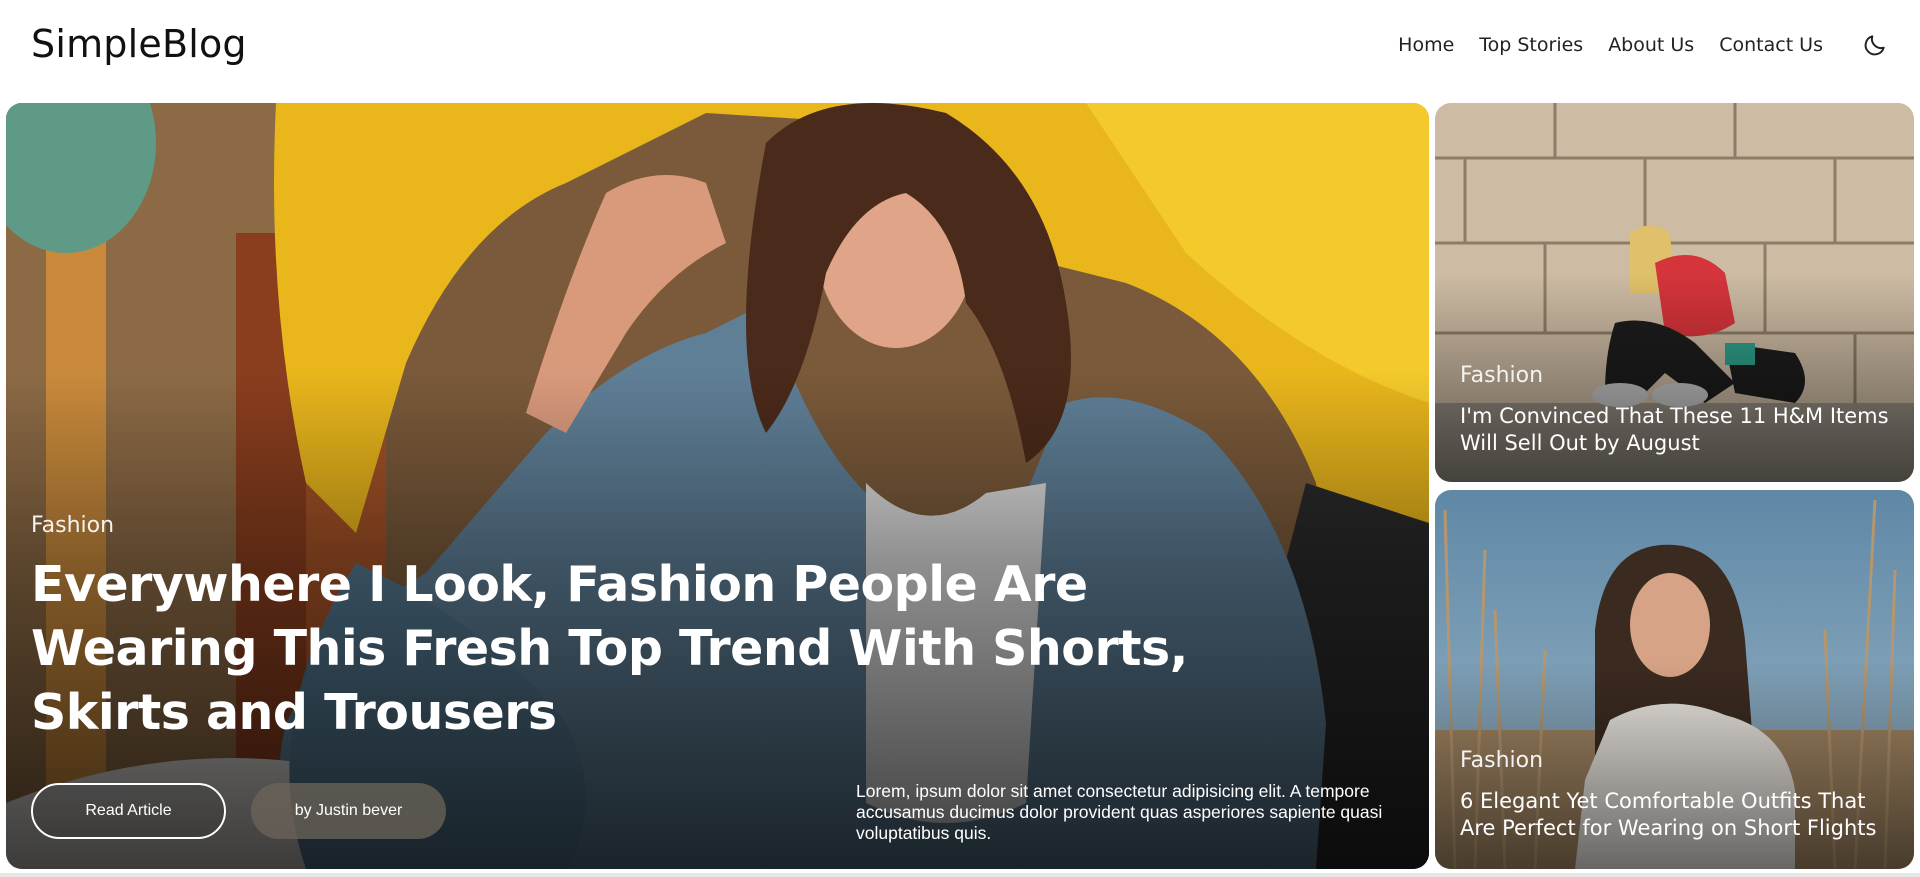  Describe the element at coordinates (72, 525) in the screenshot. I see `hero-category: Fashion` at that location.